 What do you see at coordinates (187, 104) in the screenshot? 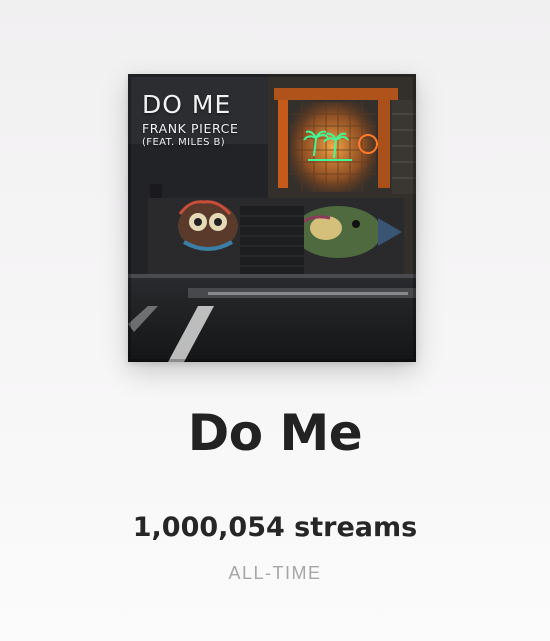
I see `artwork-title: DO ME` at bounding box center [187, 104].